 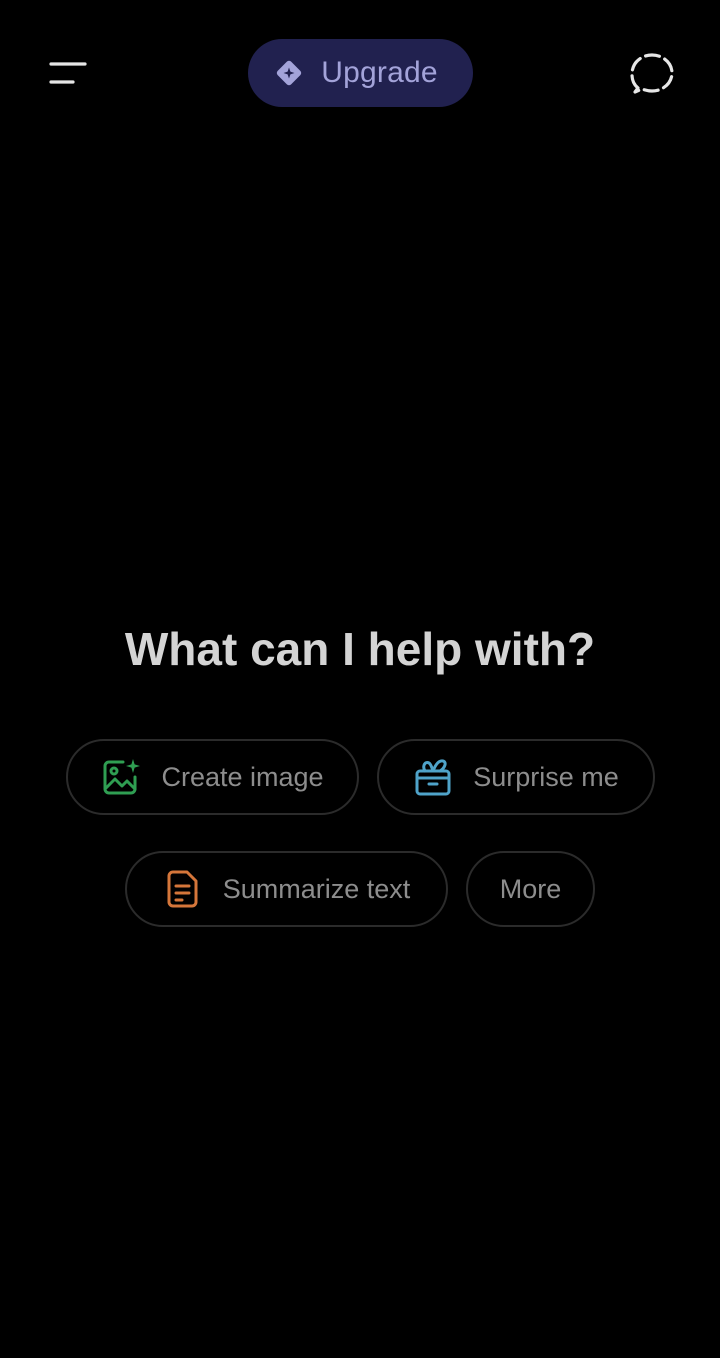 What do you see at coordinates (289, 73) in the screenshot?
I see `sparkle-diamond-icon` at bounding box center [289, 73].